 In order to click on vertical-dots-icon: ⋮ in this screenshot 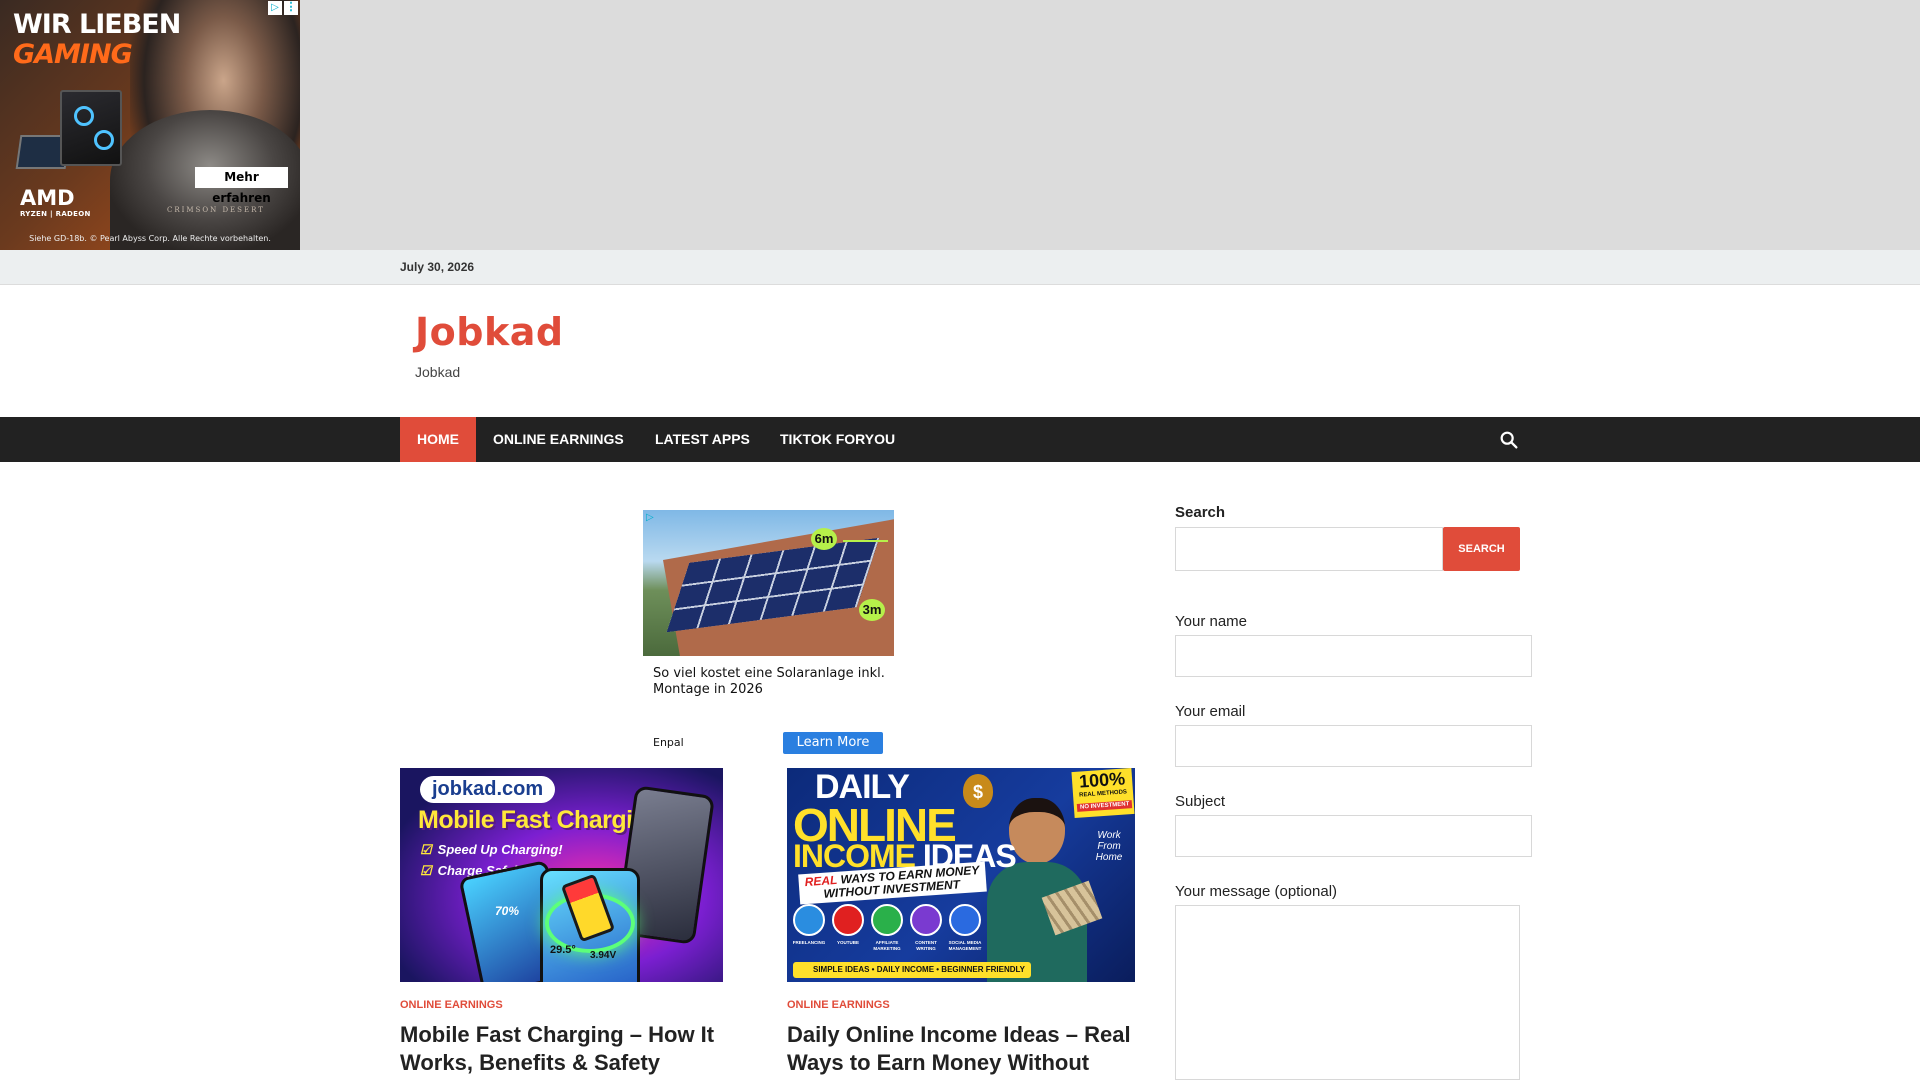, I will do `click(291, 8)`.